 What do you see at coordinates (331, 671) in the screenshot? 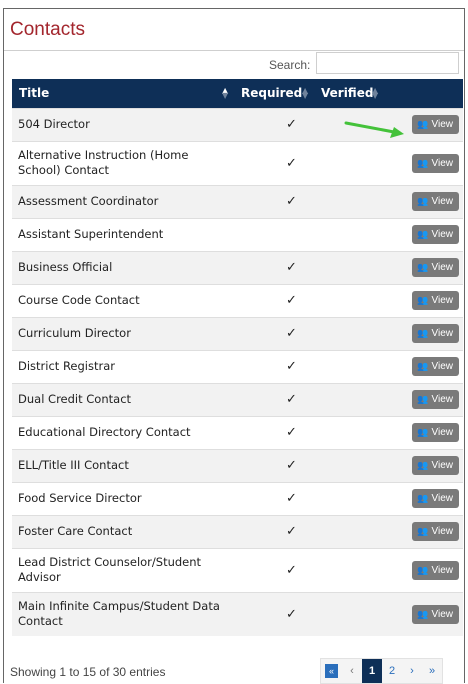
I see `first-page-button: «` at bounding box center [331, 671].